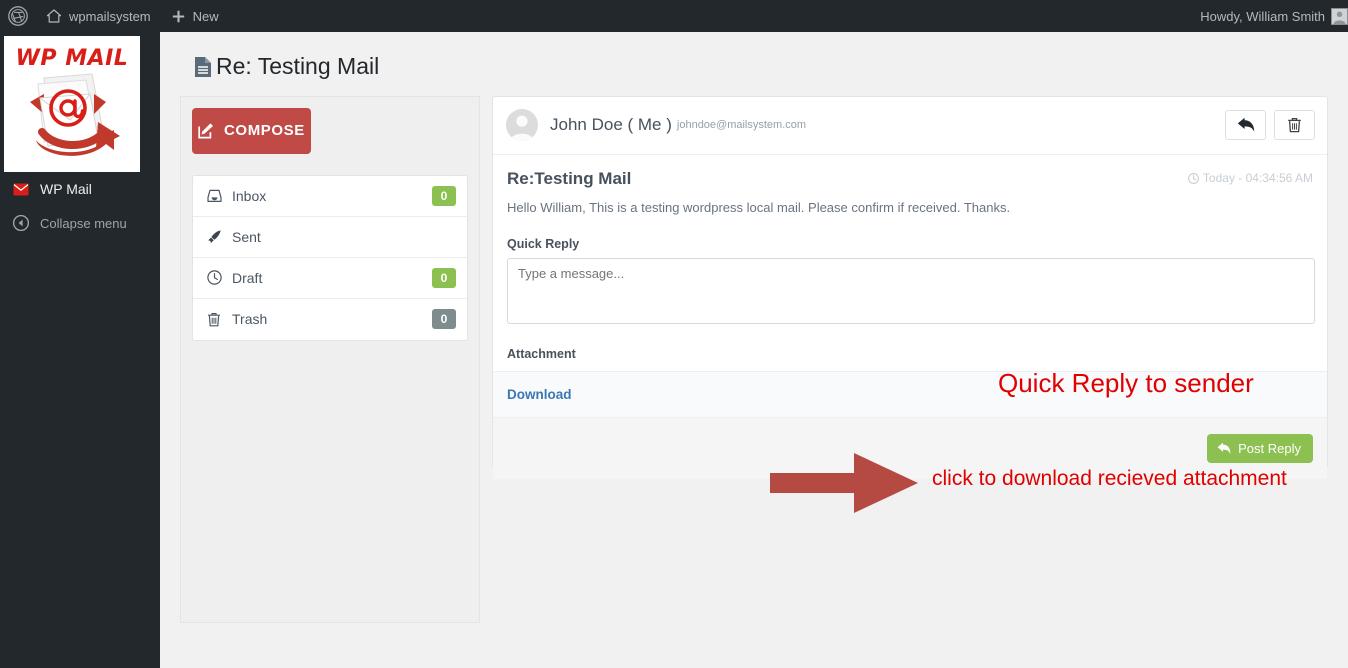 Image resolution: width=1348 pixels, height=668 pixels. I want to click on howdy-greeting: Howdy, William Smith, so click(1260, 16).